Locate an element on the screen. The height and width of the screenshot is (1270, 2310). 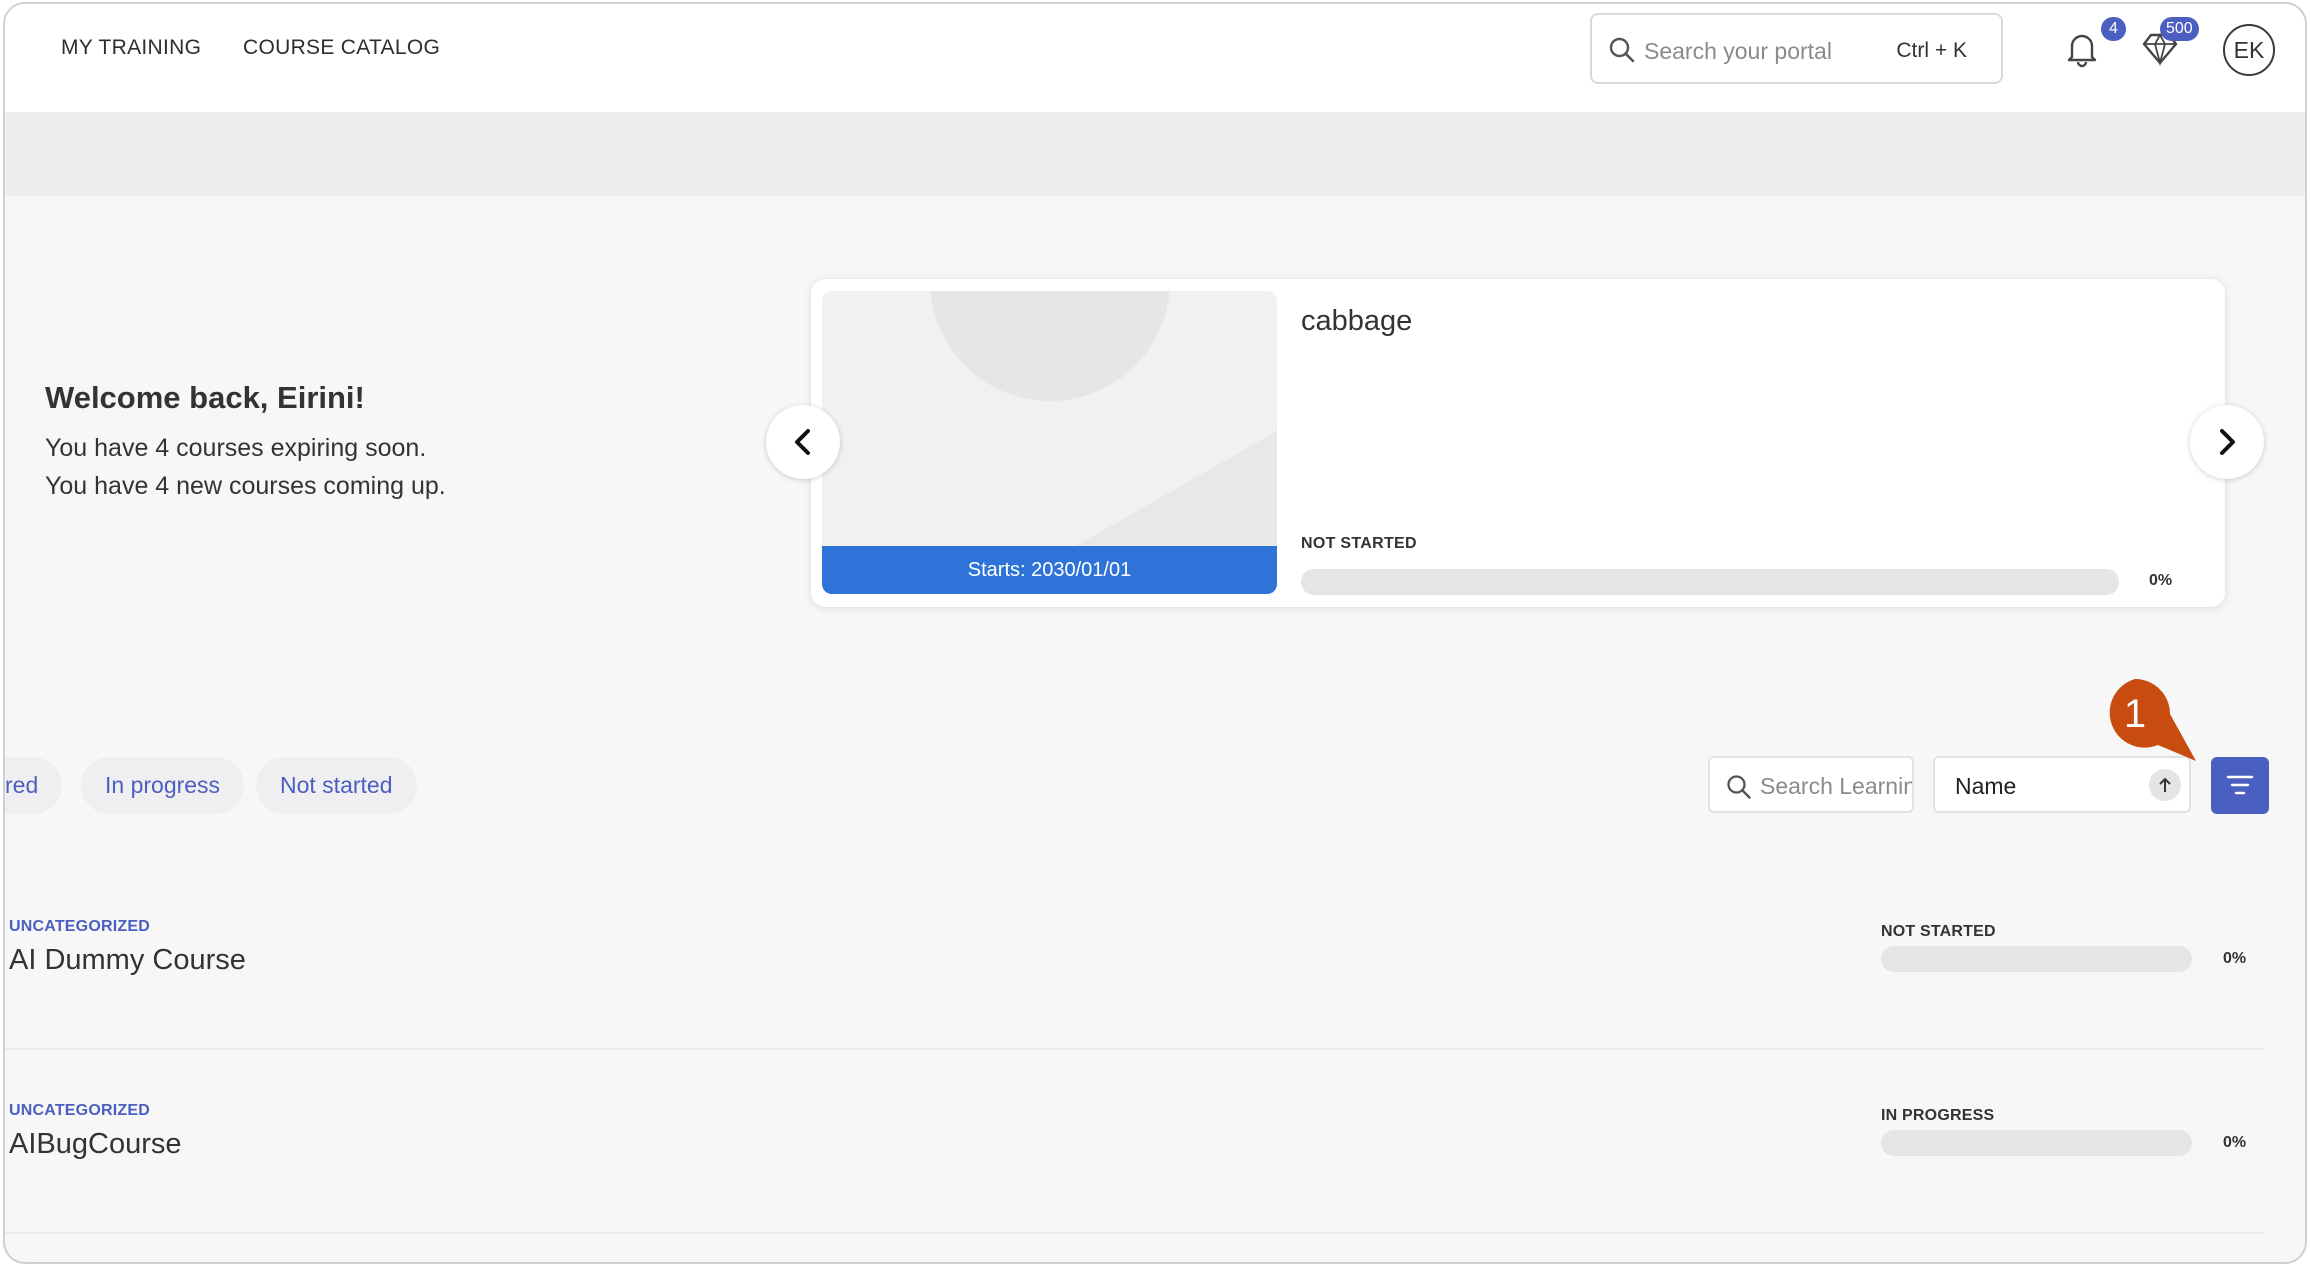
callout-number: 1 is located at coordinates (2135, 714).